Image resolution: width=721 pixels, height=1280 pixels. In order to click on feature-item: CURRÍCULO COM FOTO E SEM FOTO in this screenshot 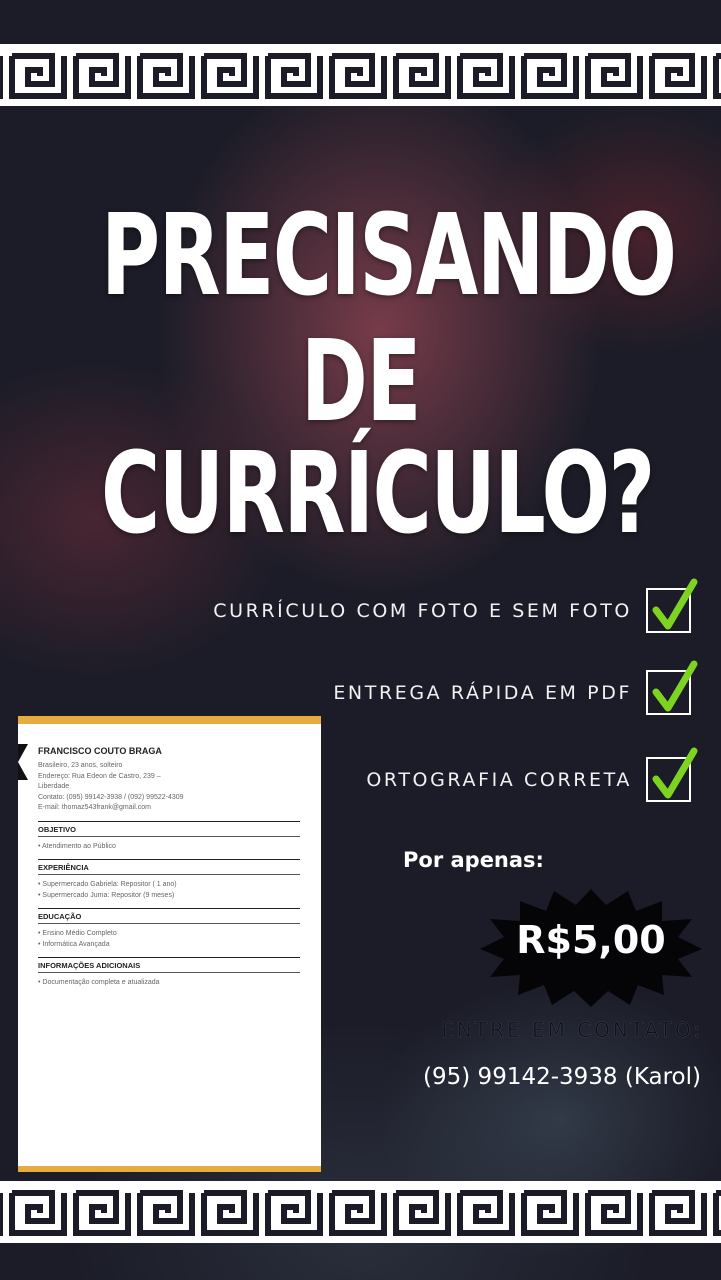, I will do `click(455, 605)`.